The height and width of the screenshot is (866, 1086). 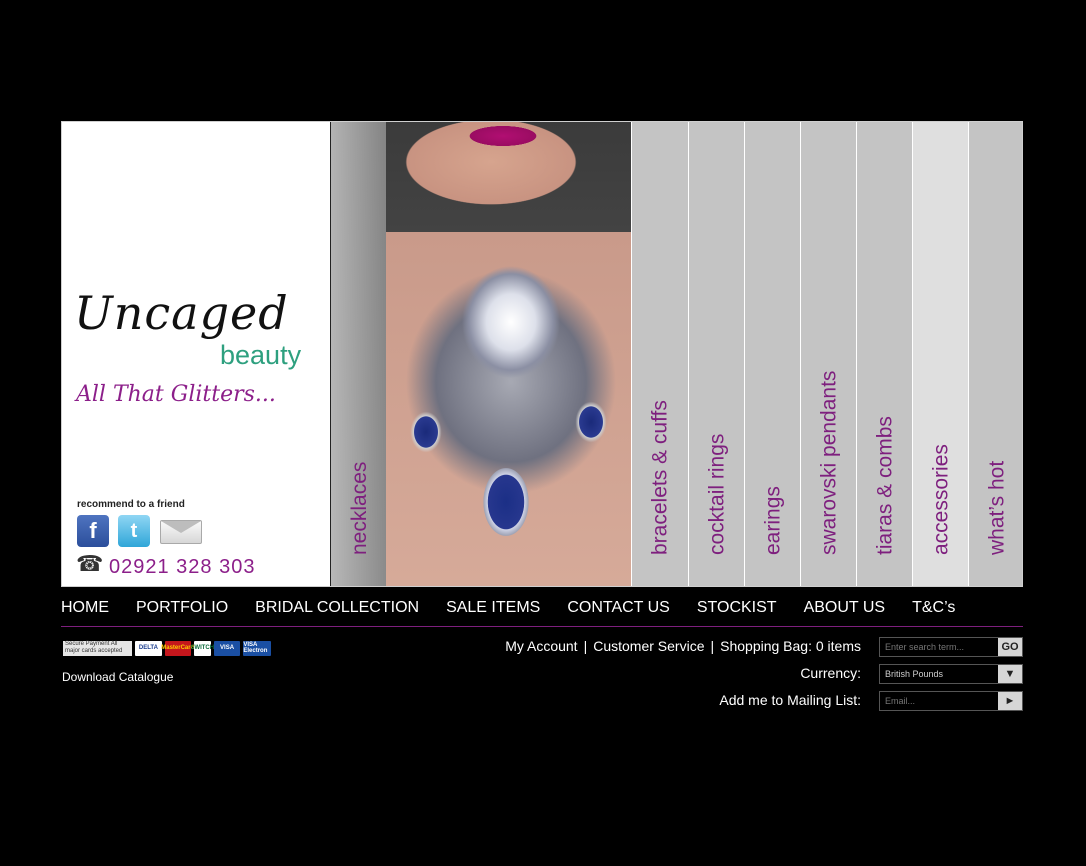 I want to click on category-label: accessories, so click(x=940, y=499).